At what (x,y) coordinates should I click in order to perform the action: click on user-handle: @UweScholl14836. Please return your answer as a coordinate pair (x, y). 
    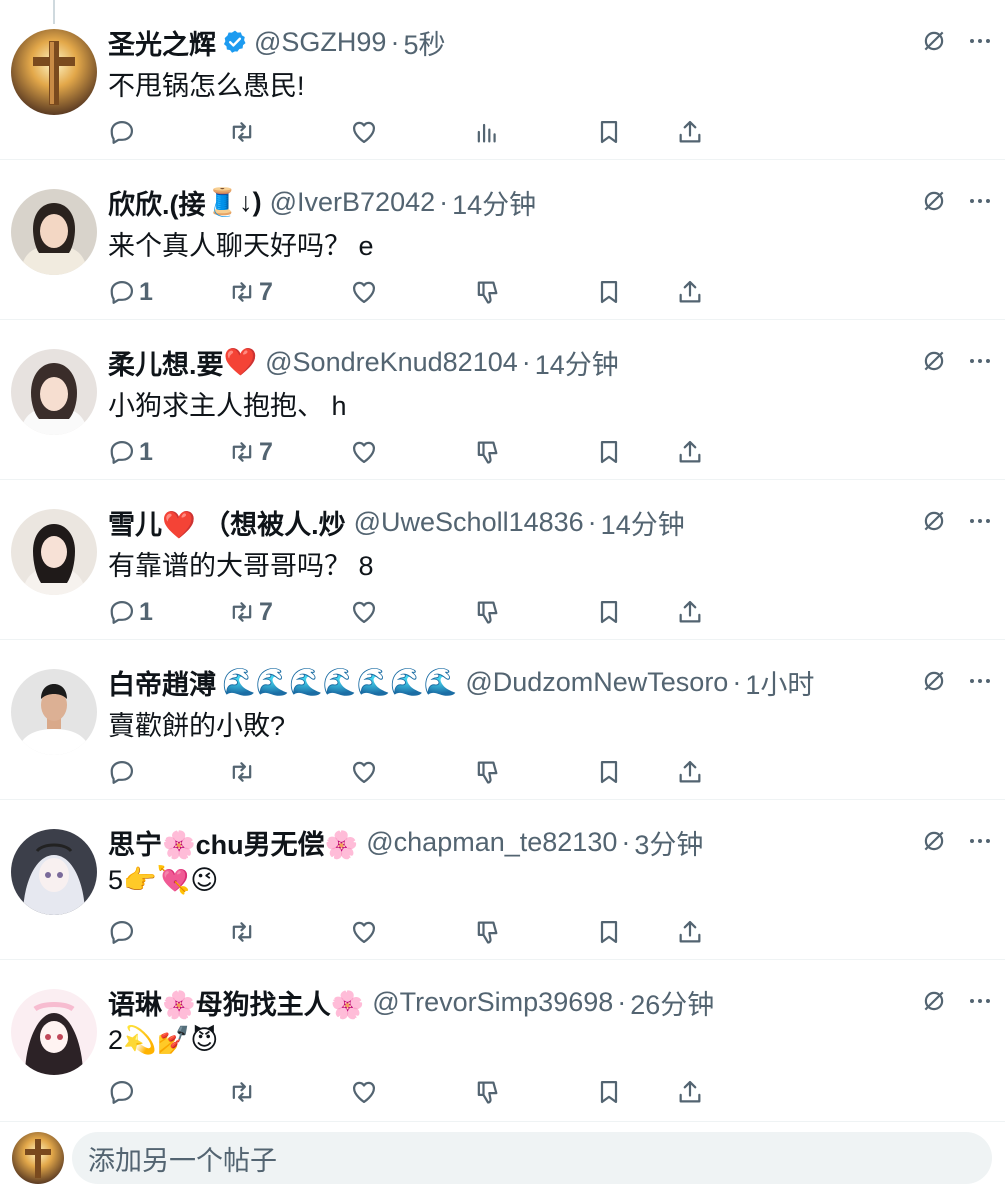
    Looking at the image, I should click on (469, 522).